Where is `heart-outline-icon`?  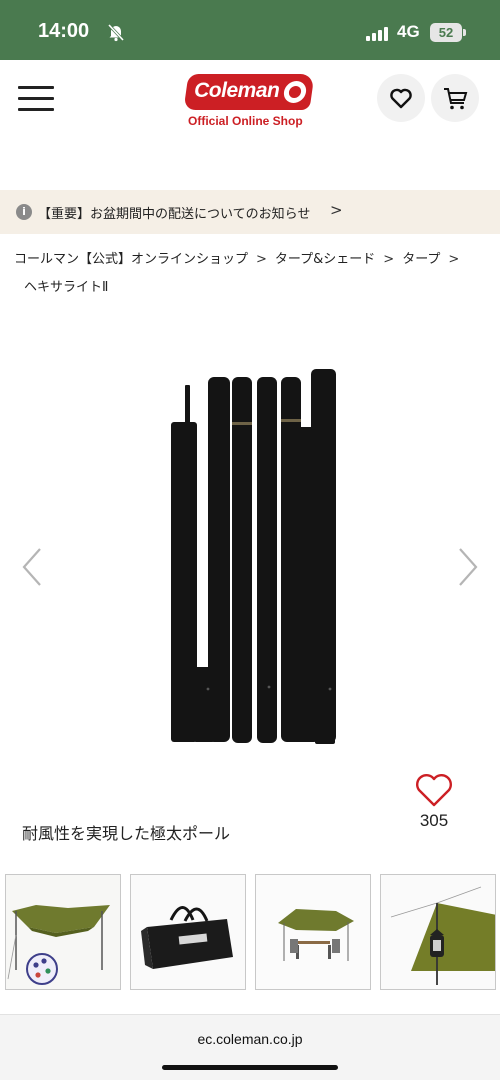 heart-outline-icon is located at coordinates (434, 790).